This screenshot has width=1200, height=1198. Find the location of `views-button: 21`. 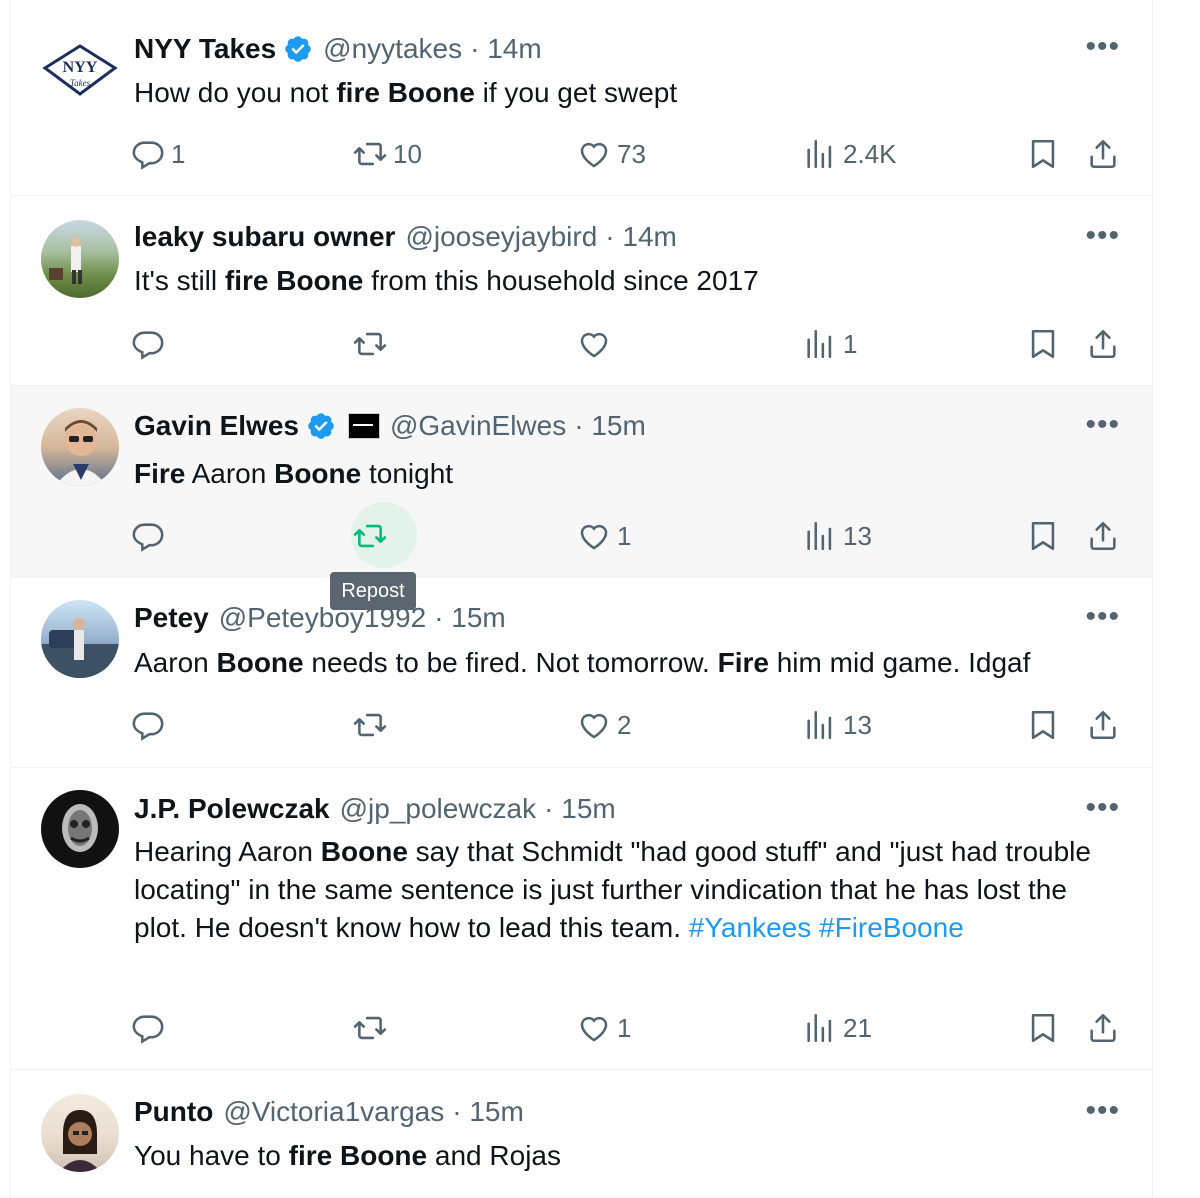

views-button: 21 is located at coordinates (837, 1028).